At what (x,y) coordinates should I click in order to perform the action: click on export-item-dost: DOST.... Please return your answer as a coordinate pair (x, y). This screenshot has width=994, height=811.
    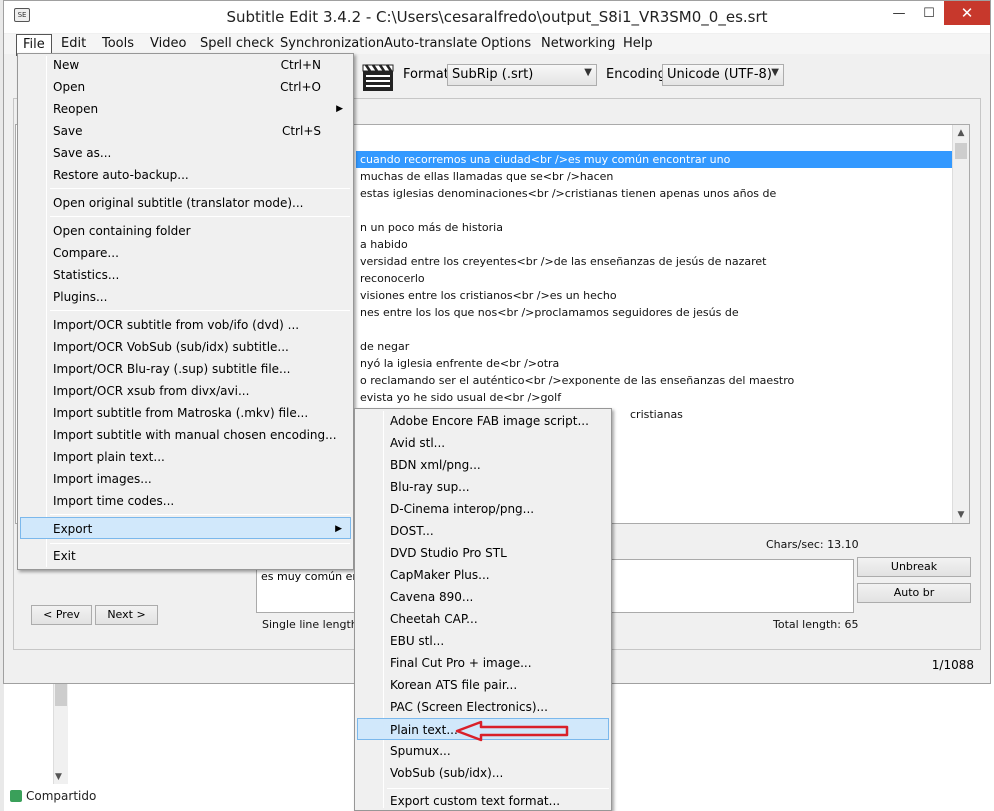
    Looking at the image, I should click on (483, 531).